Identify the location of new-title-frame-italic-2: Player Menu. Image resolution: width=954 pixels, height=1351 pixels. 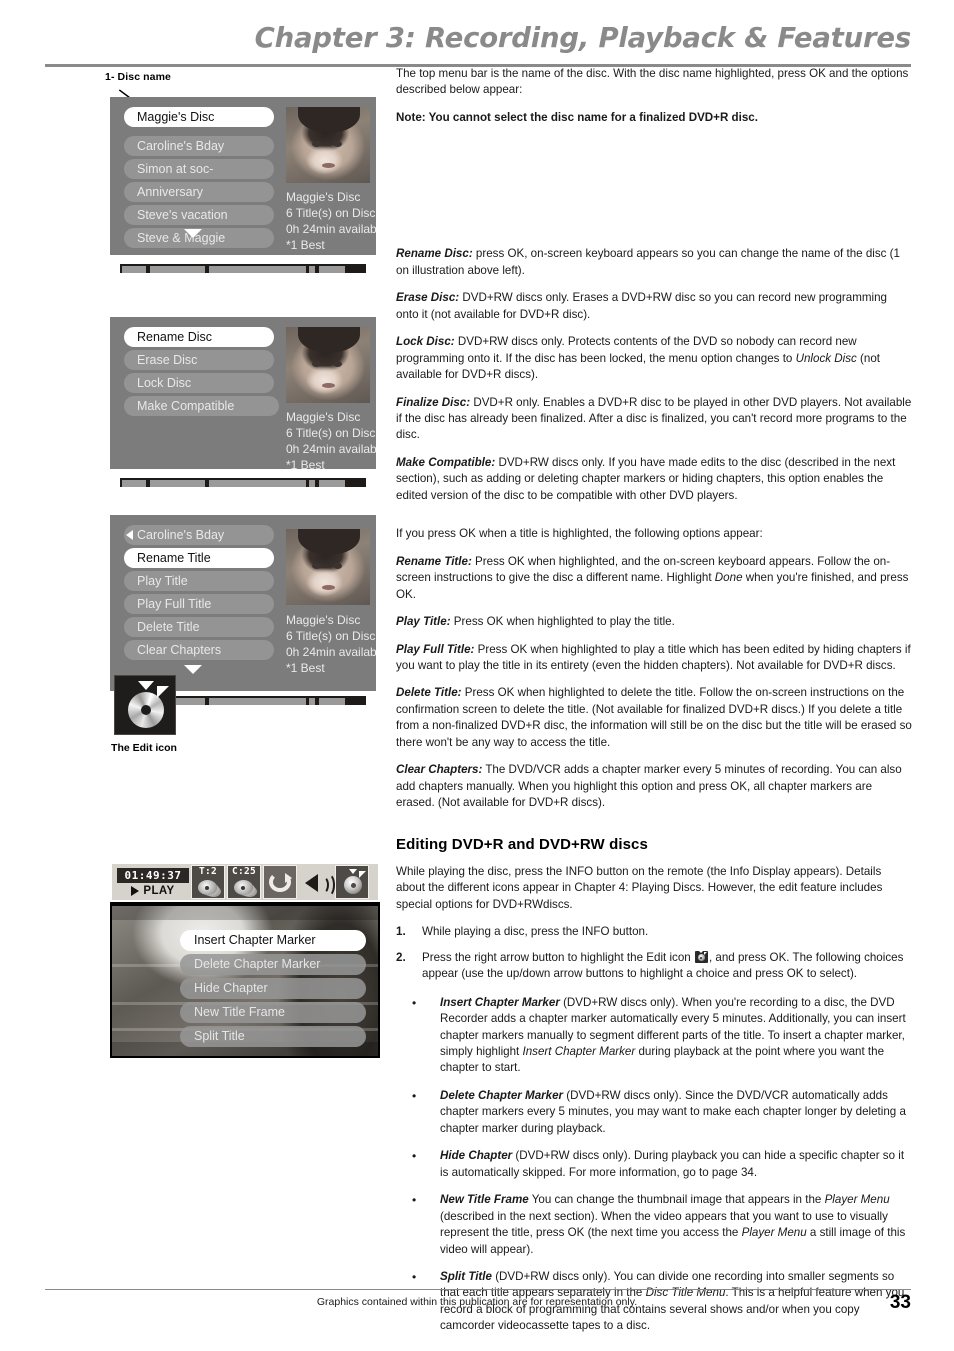
(774, 1233).